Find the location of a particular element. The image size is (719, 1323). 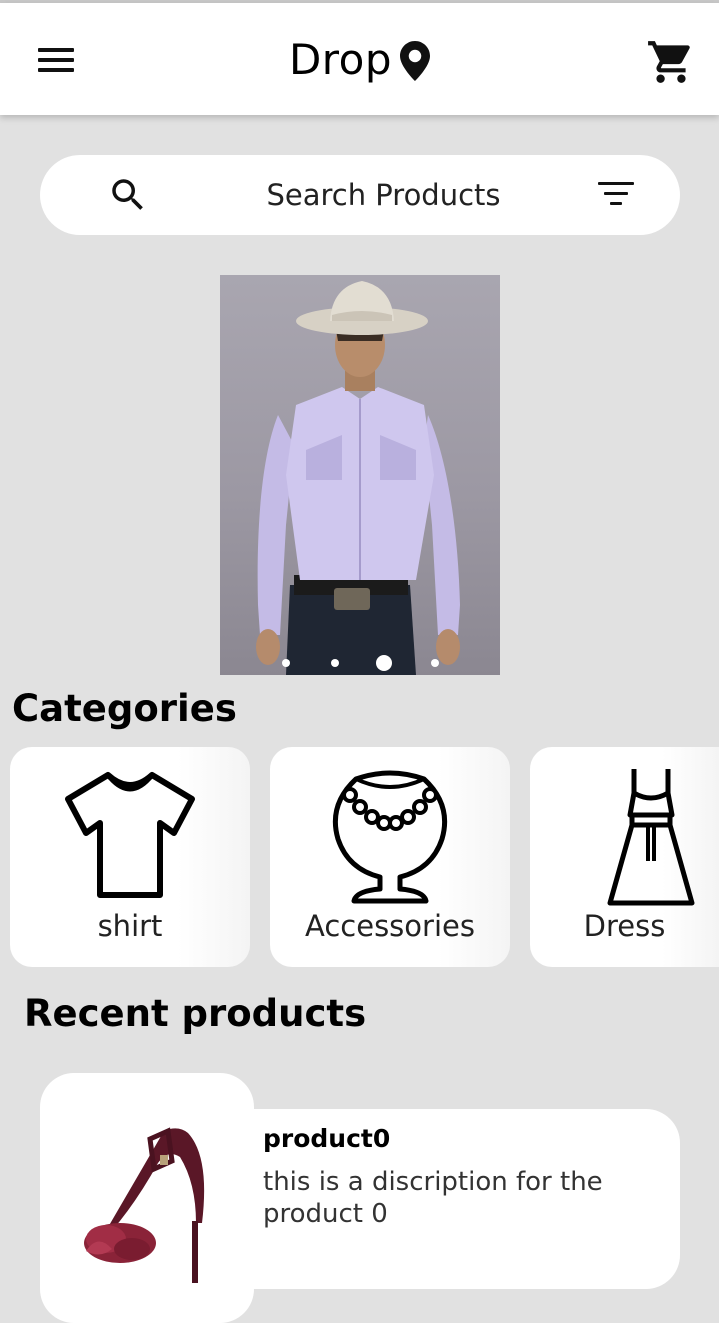

necklace-bust-icon is located at coordinates (390, 837).